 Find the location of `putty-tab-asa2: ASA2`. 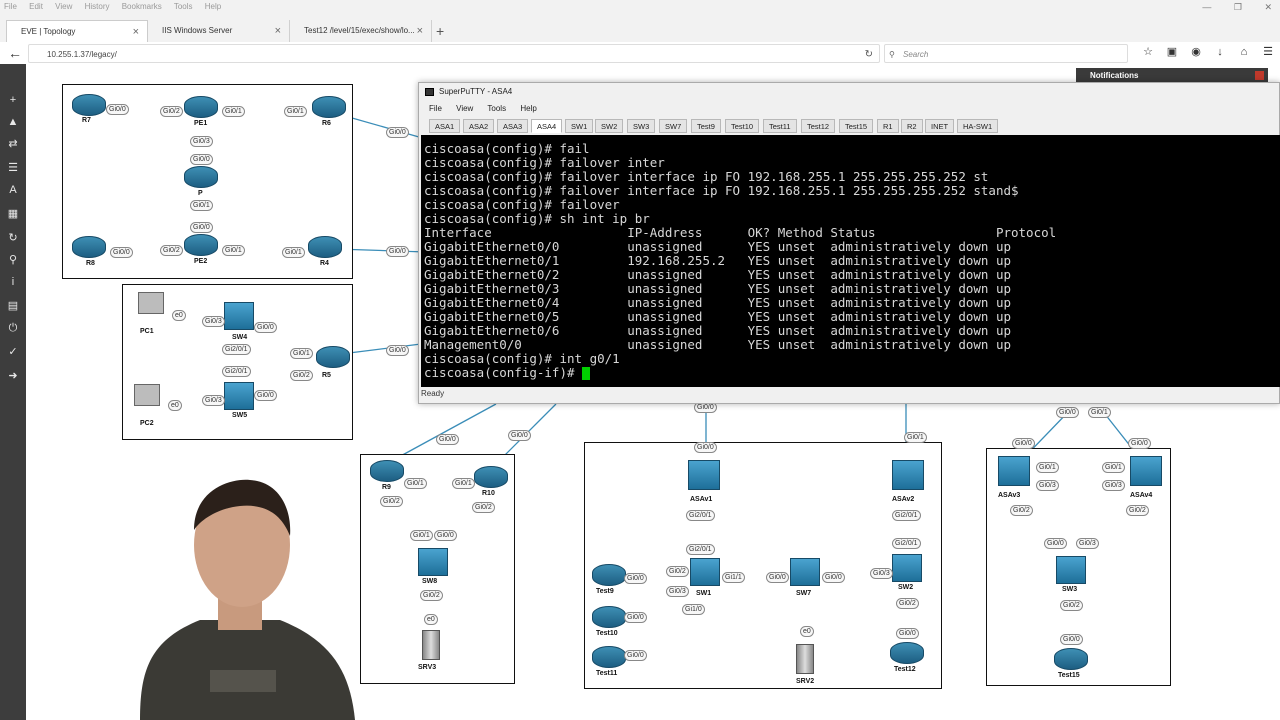

putty-tab-asa2: ASA2 is located at coordinates (479, 126).